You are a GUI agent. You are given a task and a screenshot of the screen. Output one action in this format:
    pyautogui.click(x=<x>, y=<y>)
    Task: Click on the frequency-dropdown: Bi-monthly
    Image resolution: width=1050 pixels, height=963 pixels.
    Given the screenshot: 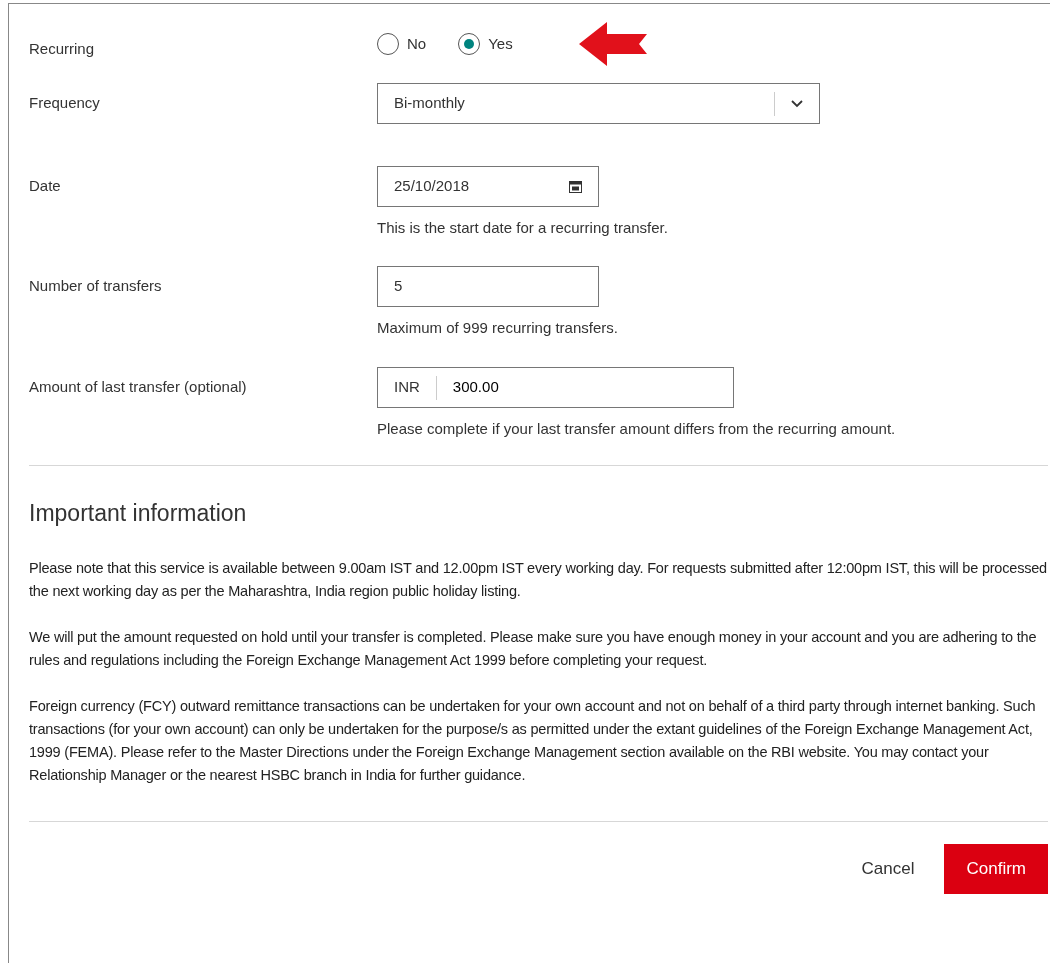 What is the action you would take?
    pyautogui.click(x=598, y=103)
    